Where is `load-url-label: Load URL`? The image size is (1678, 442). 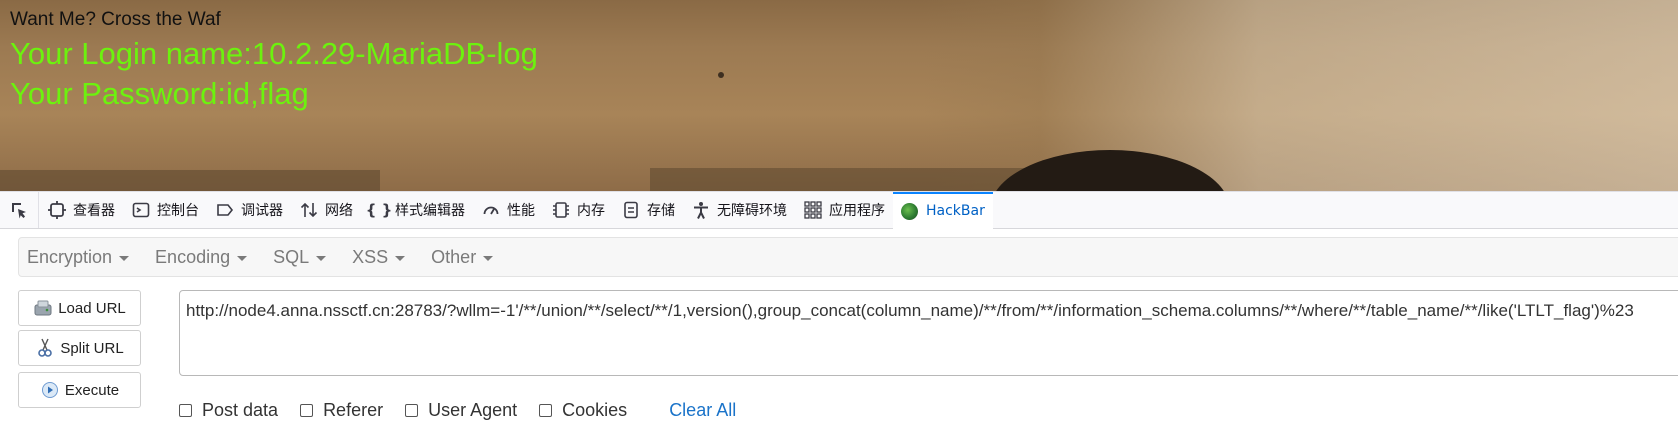
load-url-label: Load URL is located at coordinates (92, 308).